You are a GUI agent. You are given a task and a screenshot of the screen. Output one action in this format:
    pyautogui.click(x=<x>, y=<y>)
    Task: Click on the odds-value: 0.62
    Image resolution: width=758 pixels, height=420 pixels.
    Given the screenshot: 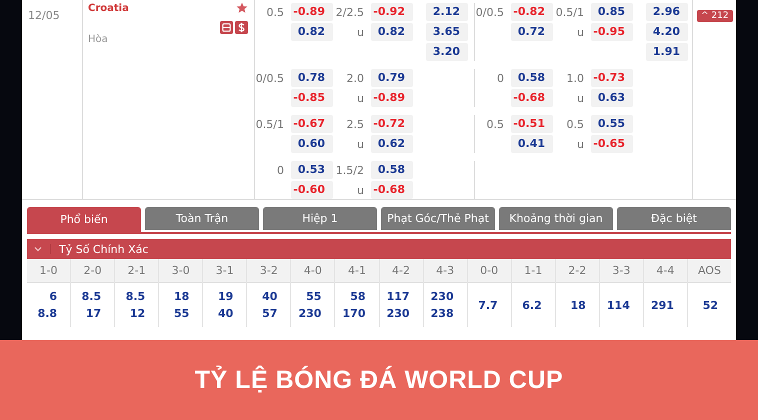 What is the action you would take?
    pyautogui.click(x=392, y=144)
    